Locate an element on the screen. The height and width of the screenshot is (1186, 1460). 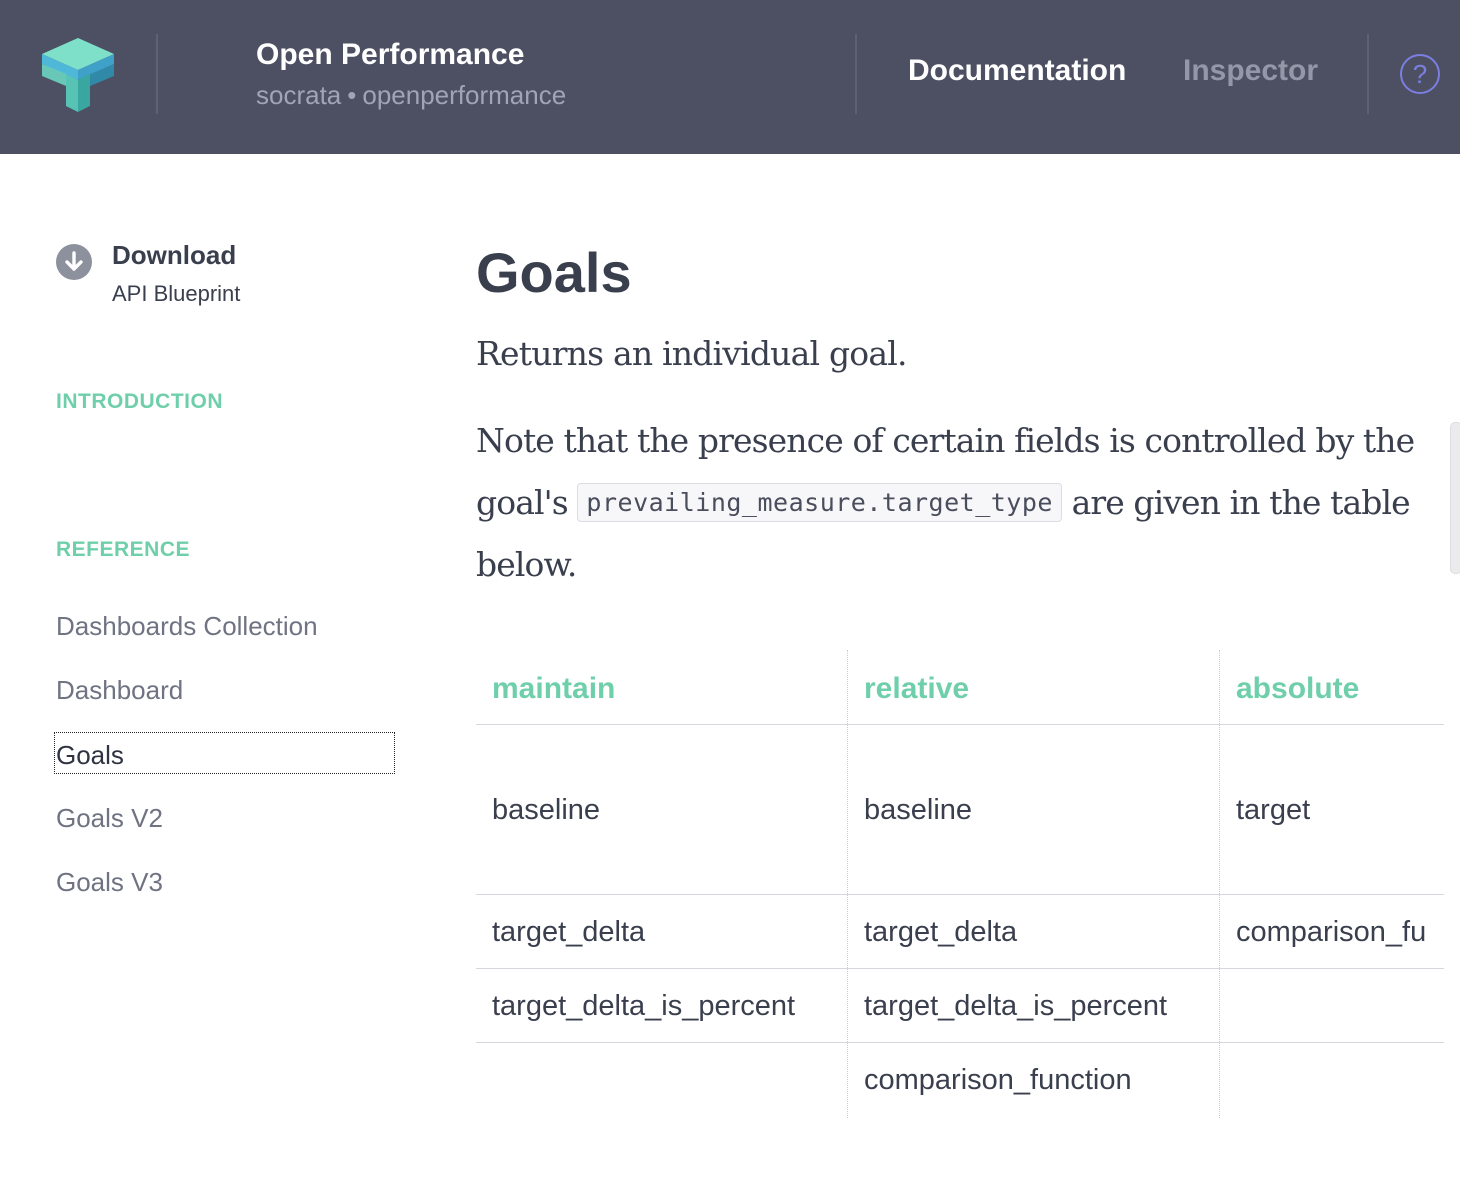
sidebar-item-goals-v2: Goals V2 is located at coordinates (109, 818).